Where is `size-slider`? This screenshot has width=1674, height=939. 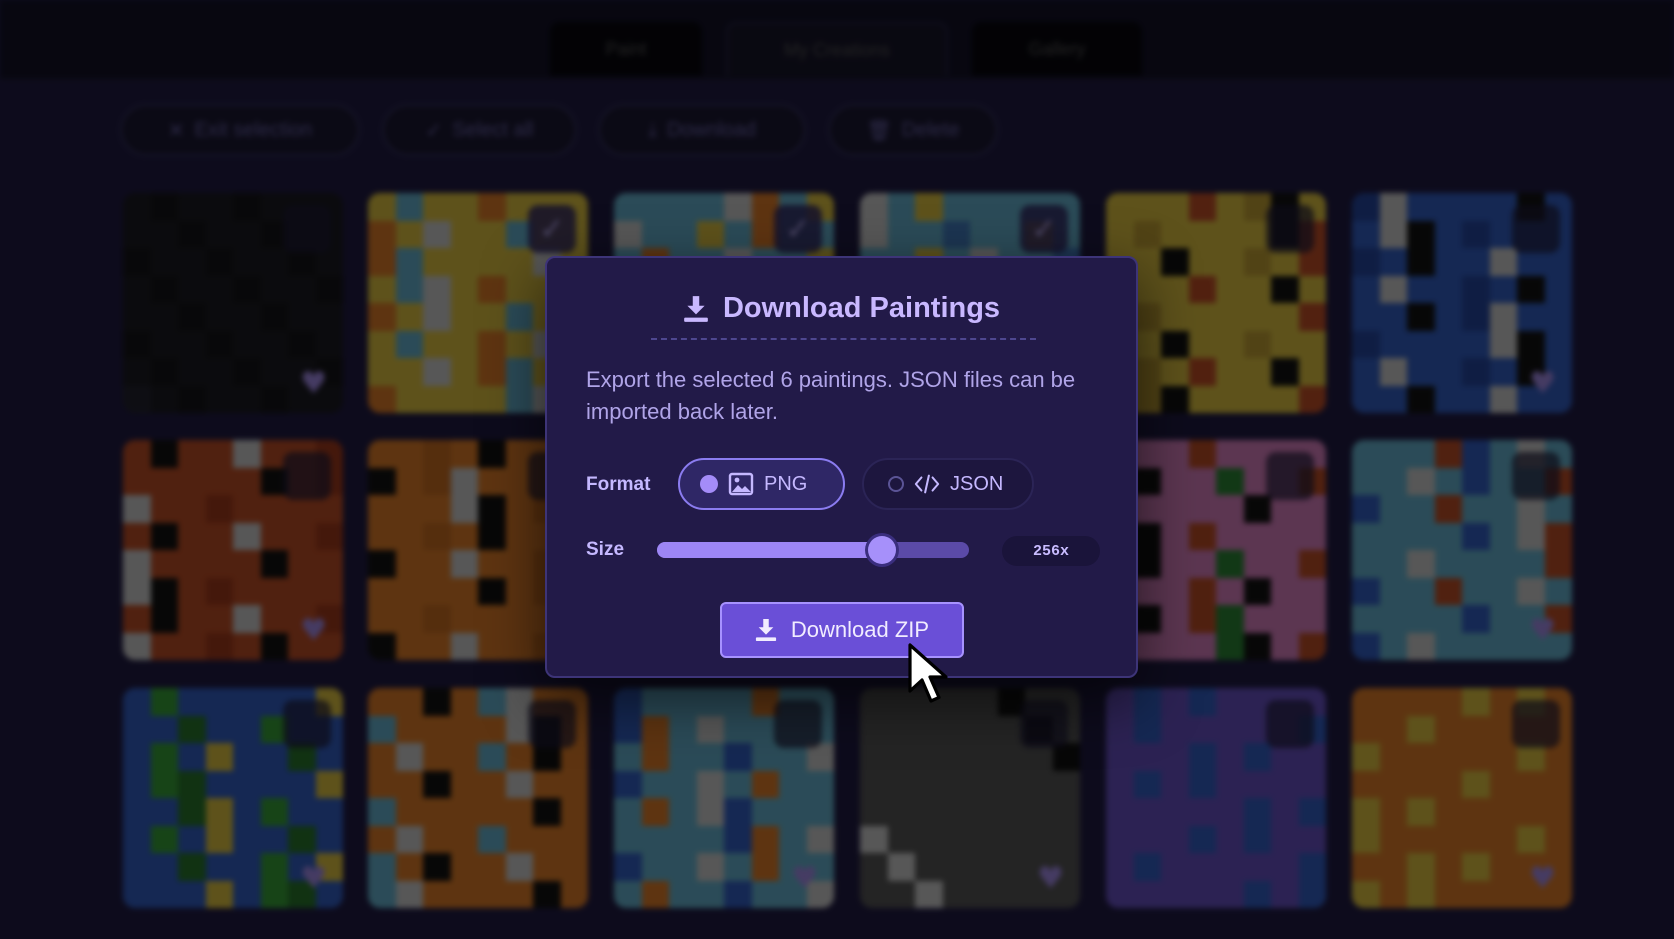 size-slider is located at coordinates (813, 550).